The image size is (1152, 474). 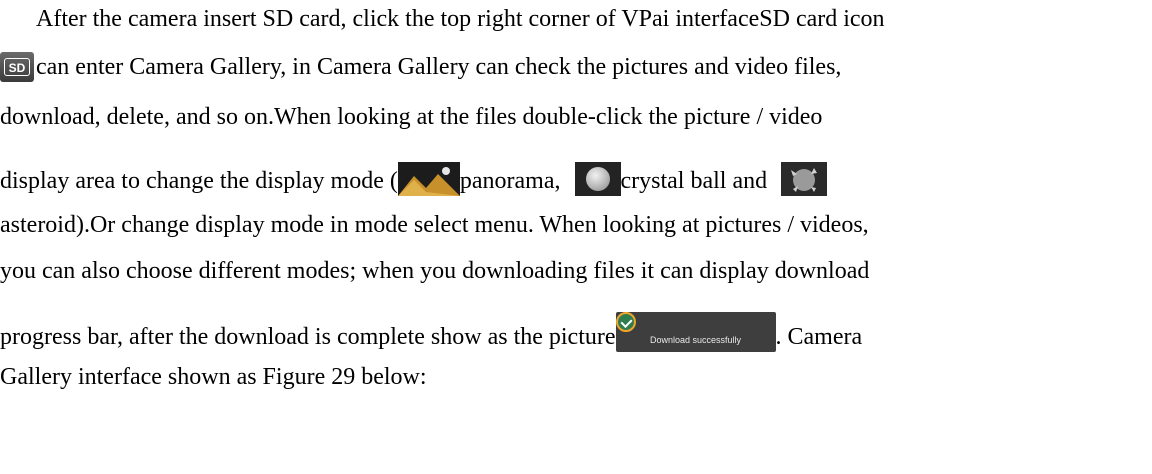 I want to click on download-success-toast: Download successfully, so click(x=695, y=332).